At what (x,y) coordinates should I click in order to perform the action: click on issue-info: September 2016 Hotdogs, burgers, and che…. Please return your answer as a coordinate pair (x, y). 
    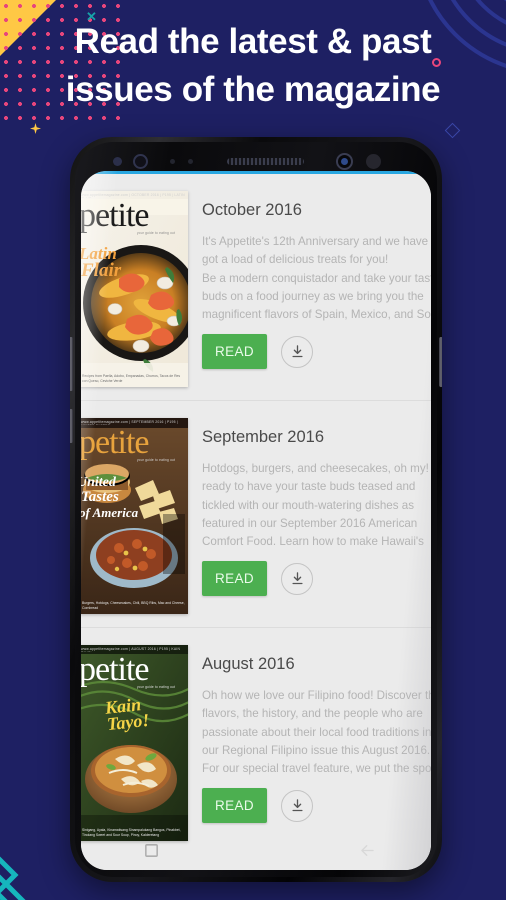
    Looking at the image, I should click on (309, 522).